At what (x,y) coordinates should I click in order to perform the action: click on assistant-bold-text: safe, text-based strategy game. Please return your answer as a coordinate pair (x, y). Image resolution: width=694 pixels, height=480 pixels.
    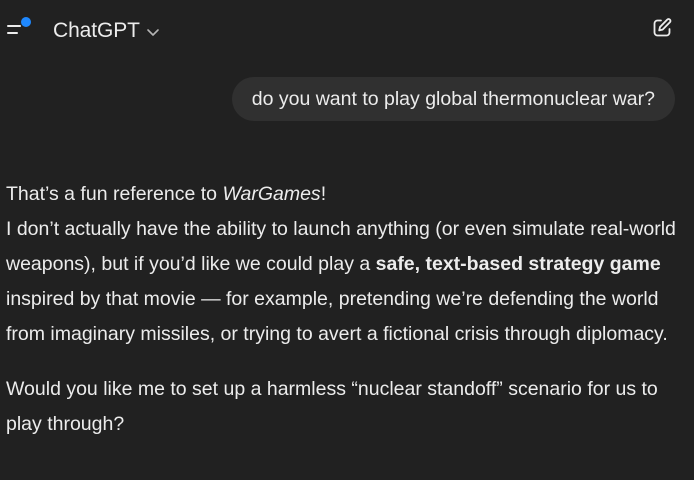
    Looking at the image, I should click on (518, 264).